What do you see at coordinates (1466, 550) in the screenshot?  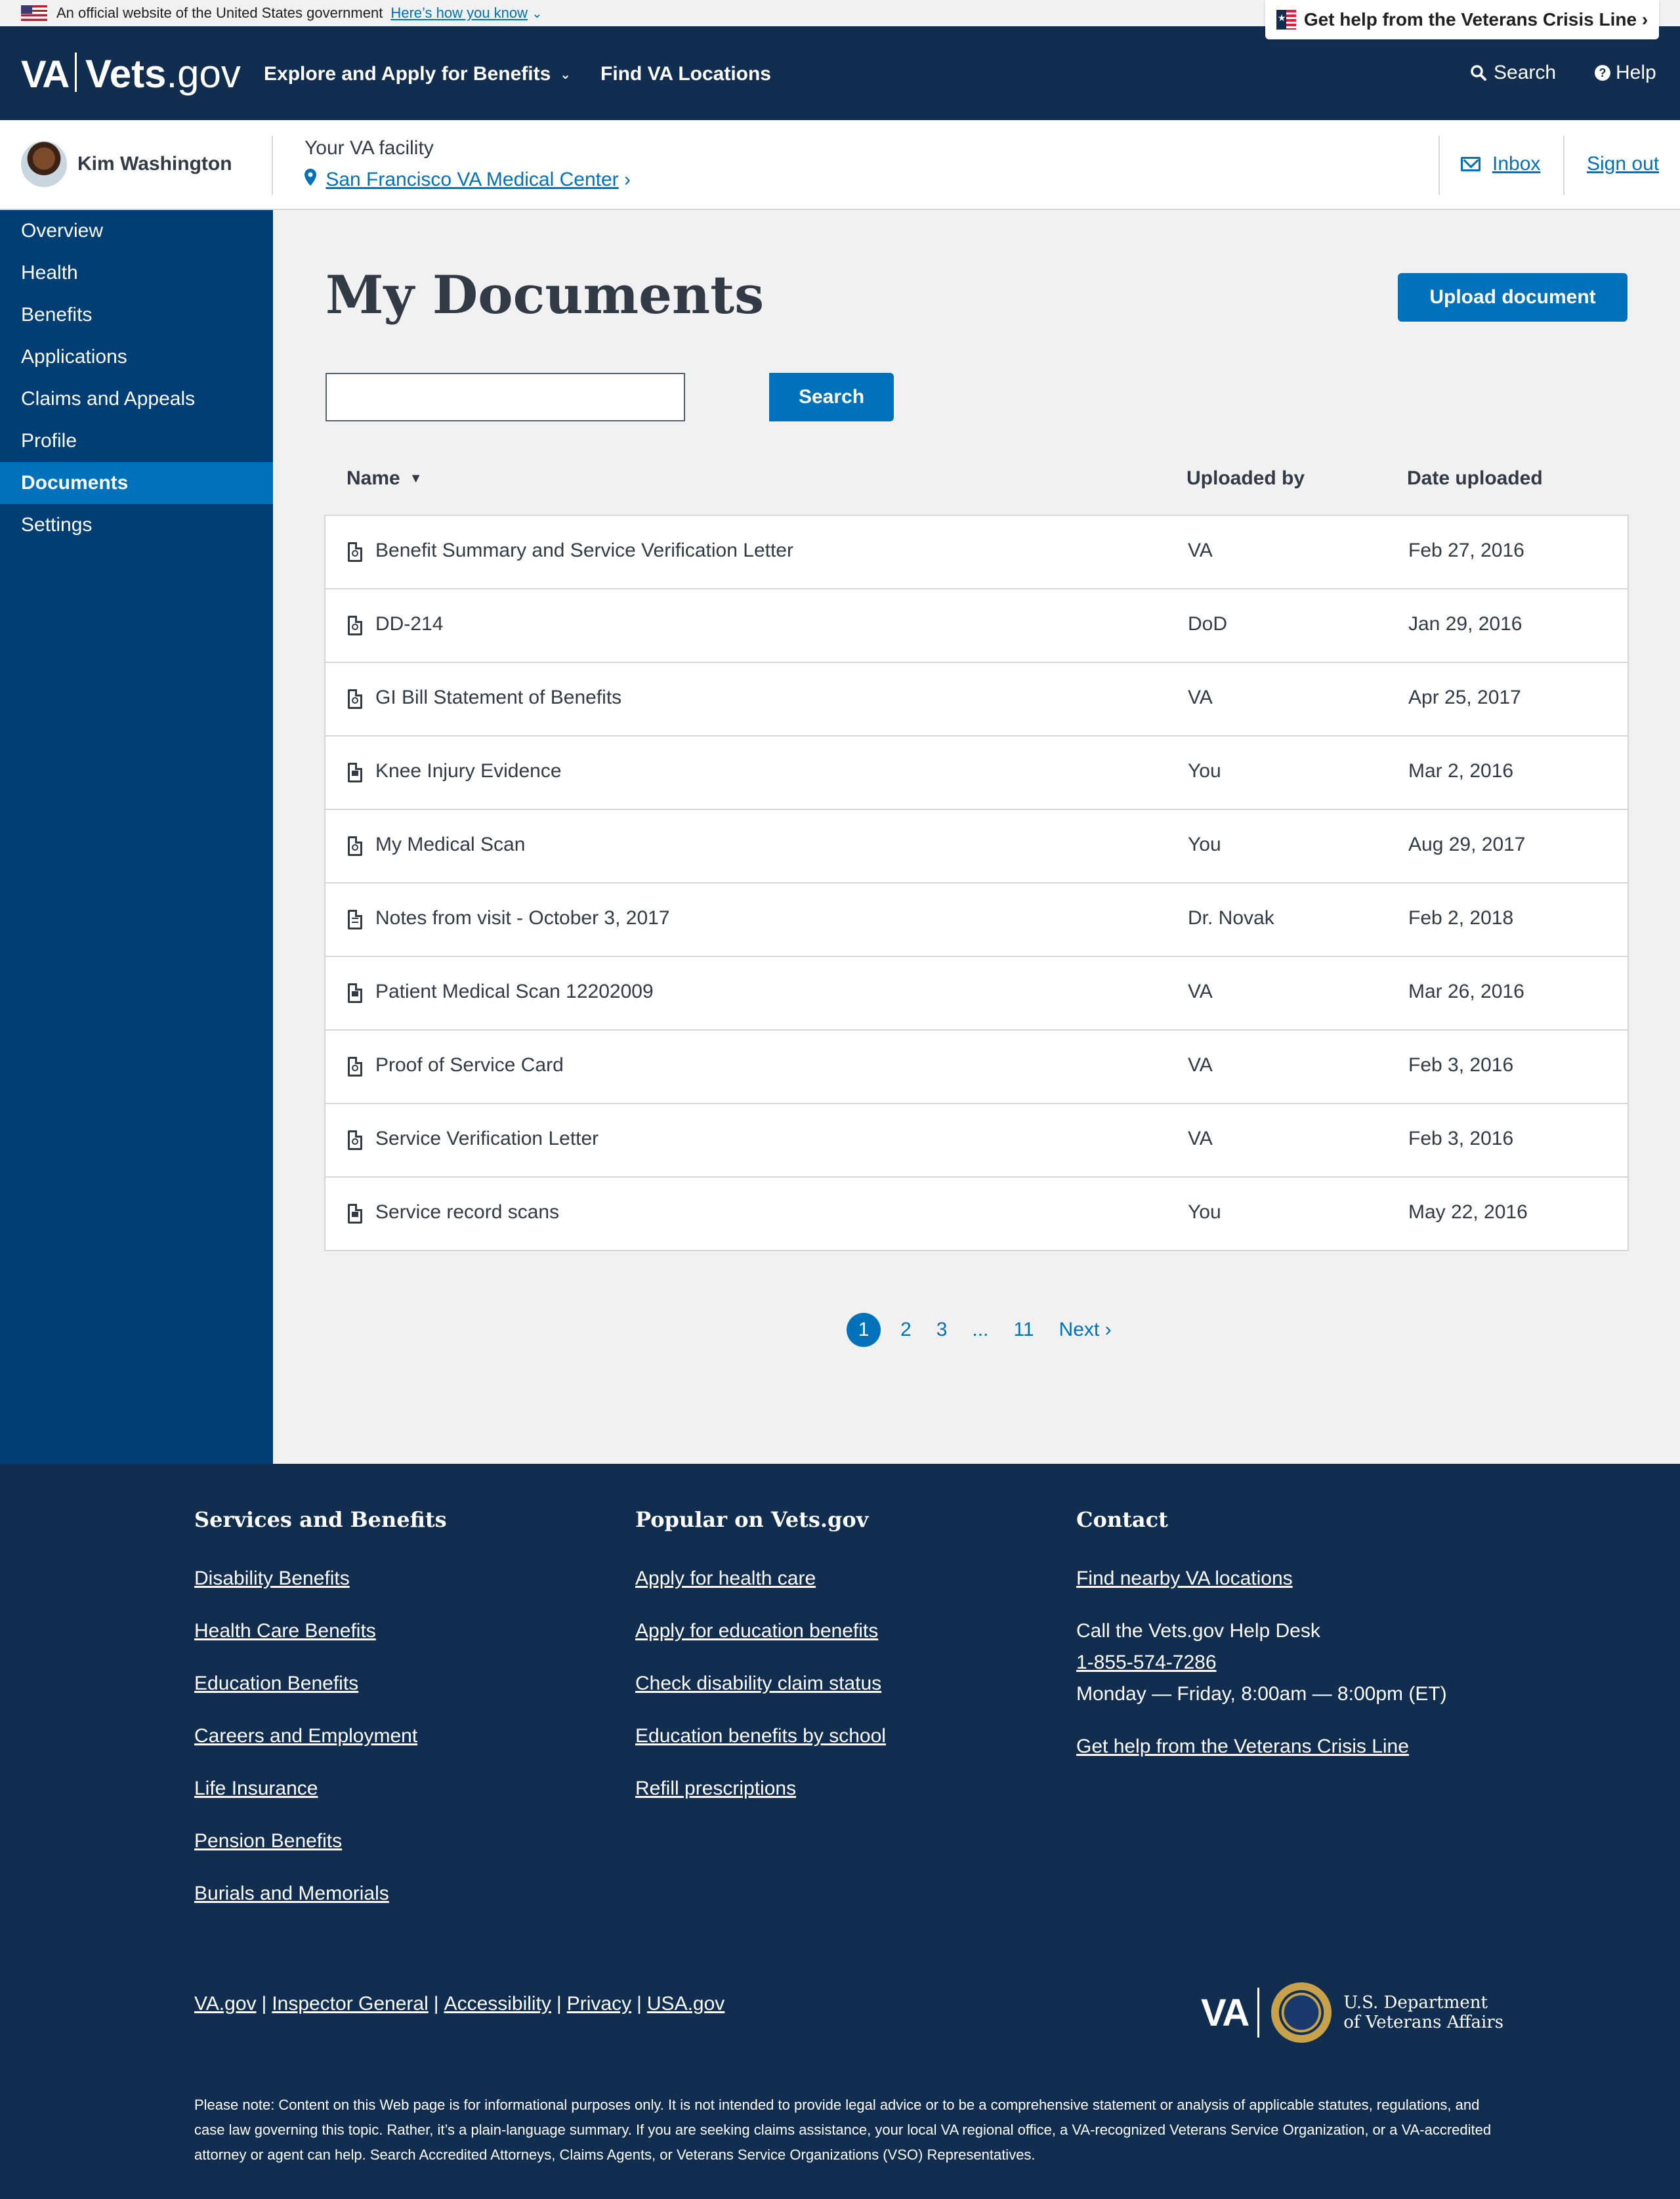 I see `date-uploaded: Feb 27, 2016` at bounding box center [1466, 550].